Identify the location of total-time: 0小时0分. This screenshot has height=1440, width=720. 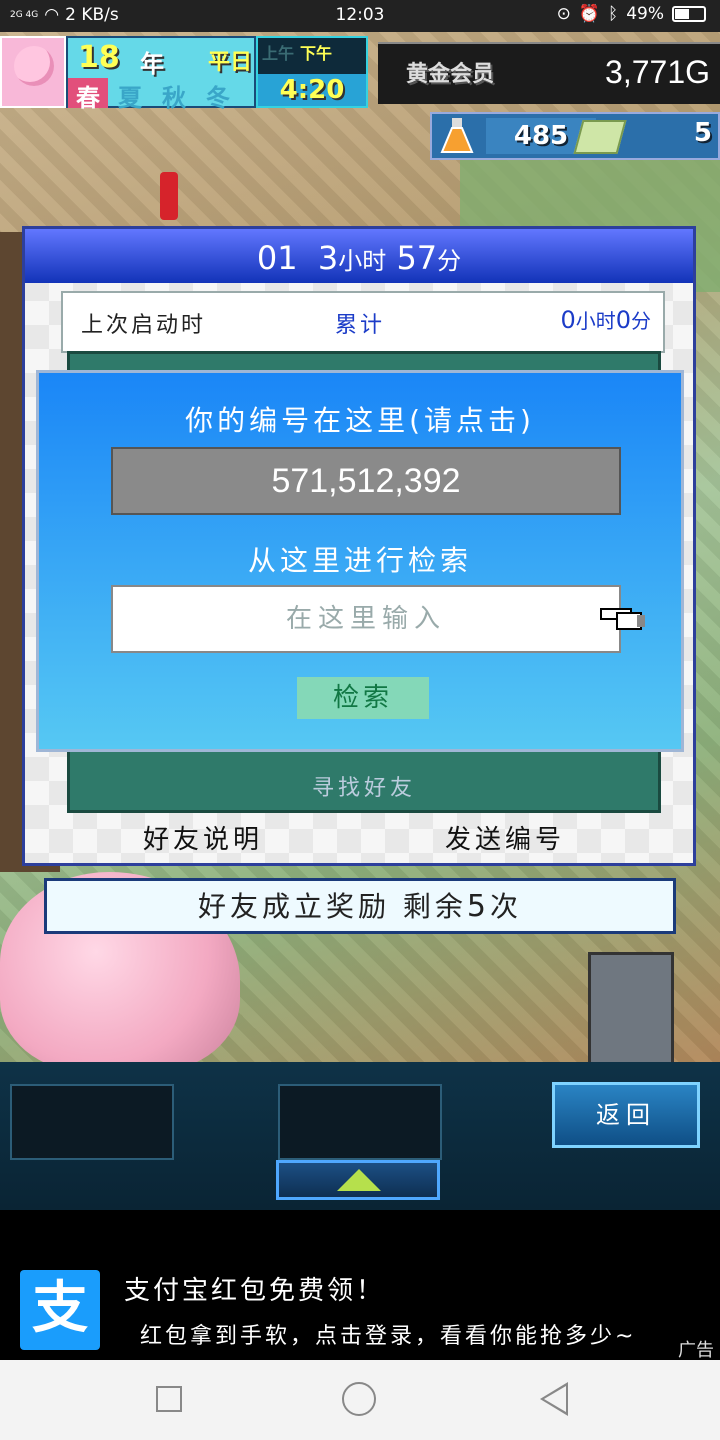
(605, 319).